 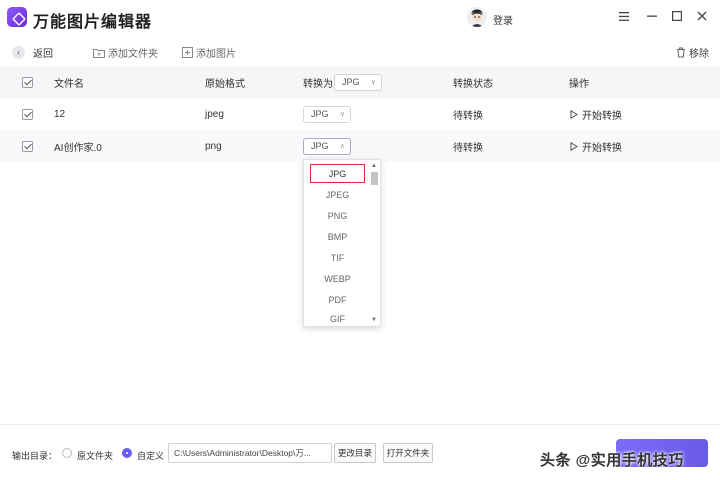 What do you see at coordinates (473, 84) in the screenshot?
I see `header-status: 转换状态` at bounding box center [473, 84].